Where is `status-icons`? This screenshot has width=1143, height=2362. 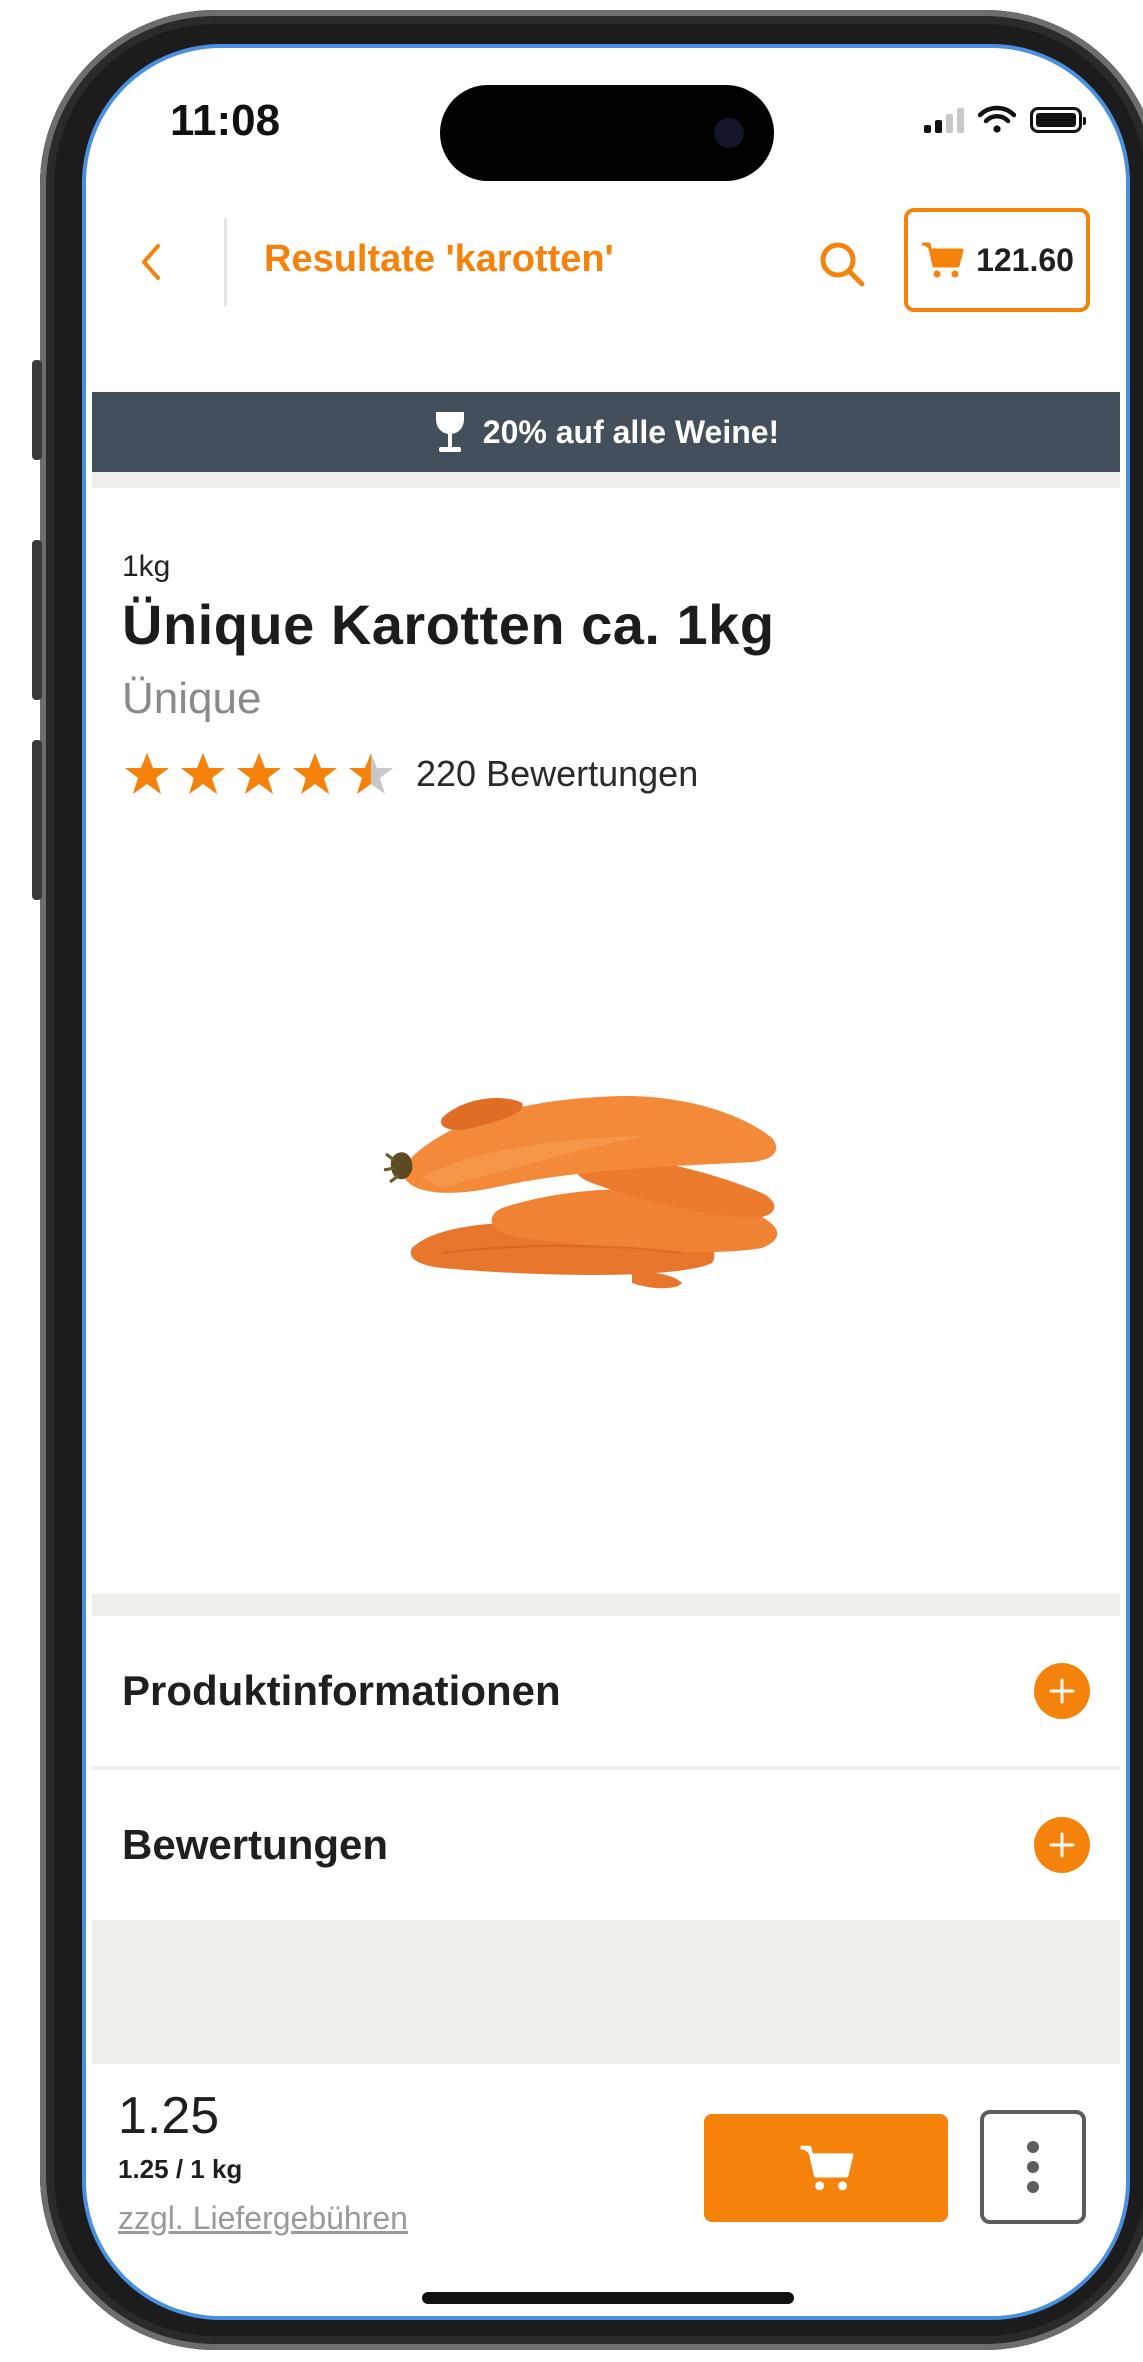
status-icons is located at coordinates (1005, 119).